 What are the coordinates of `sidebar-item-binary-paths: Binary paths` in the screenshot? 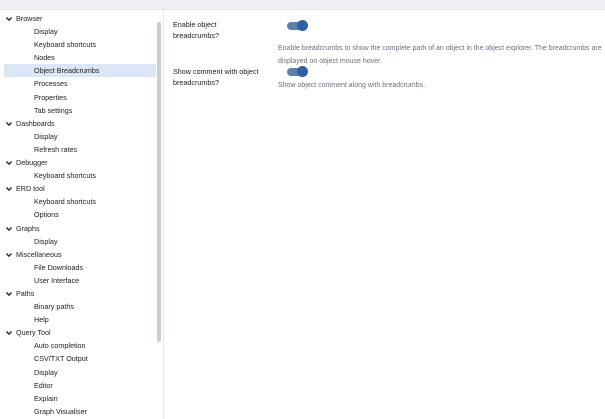 It's located at (80, 306).